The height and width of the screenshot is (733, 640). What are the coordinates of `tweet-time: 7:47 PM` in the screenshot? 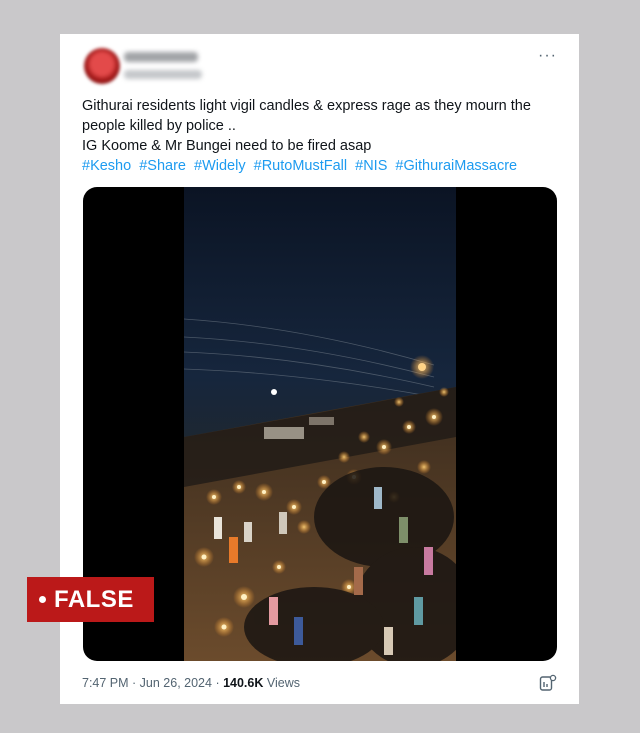 It's located at (105, 683).